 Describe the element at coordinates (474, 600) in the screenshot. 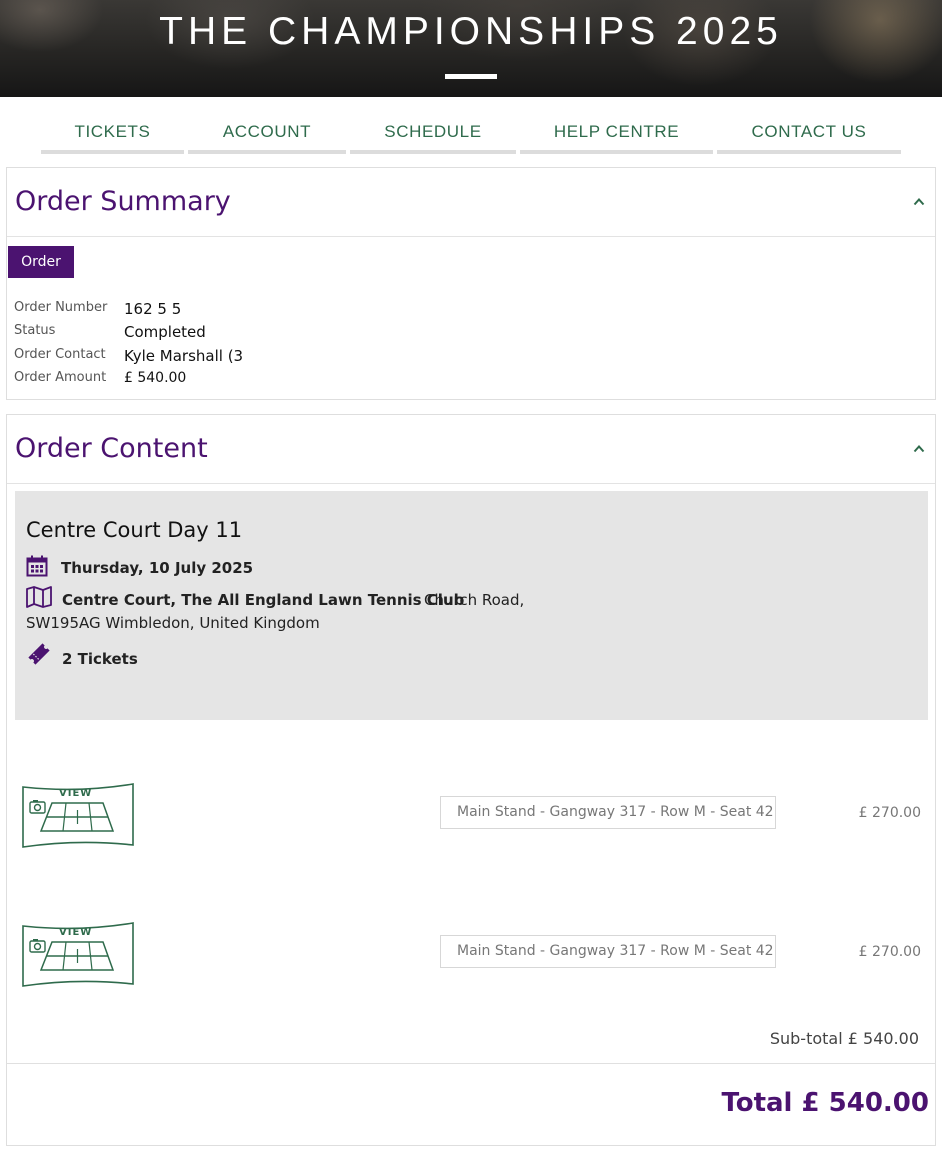

I see `event-address-line1: Church Road,` at that location.